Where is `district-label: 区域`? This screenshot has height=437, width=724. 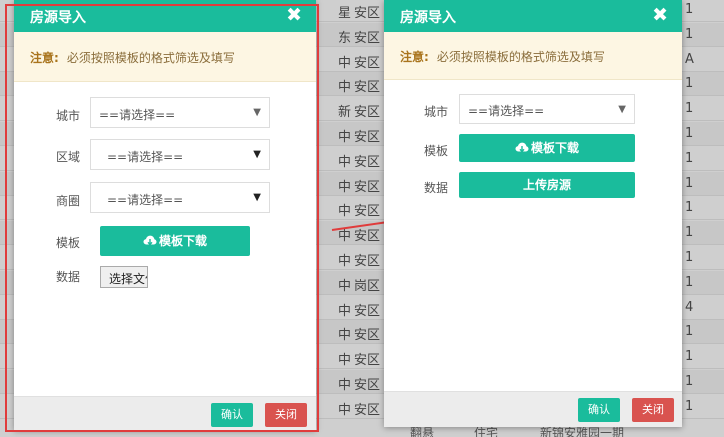 district-label: 区域 is located at coordinates (68, 157).